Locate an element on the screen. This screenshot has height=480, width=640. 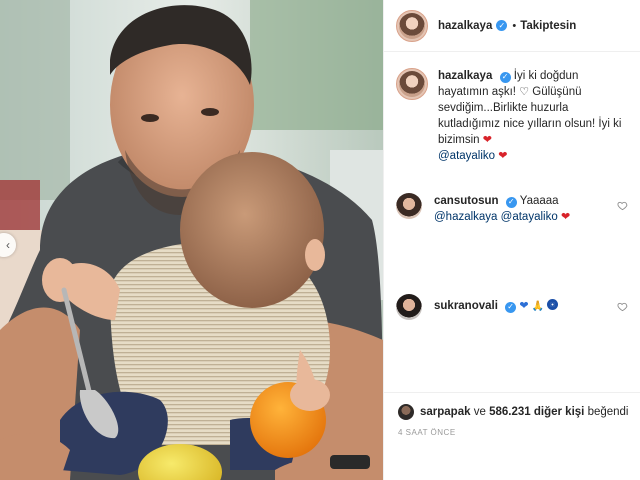
likes-suffix: diğer kişi is located at coordinates (559, 412).